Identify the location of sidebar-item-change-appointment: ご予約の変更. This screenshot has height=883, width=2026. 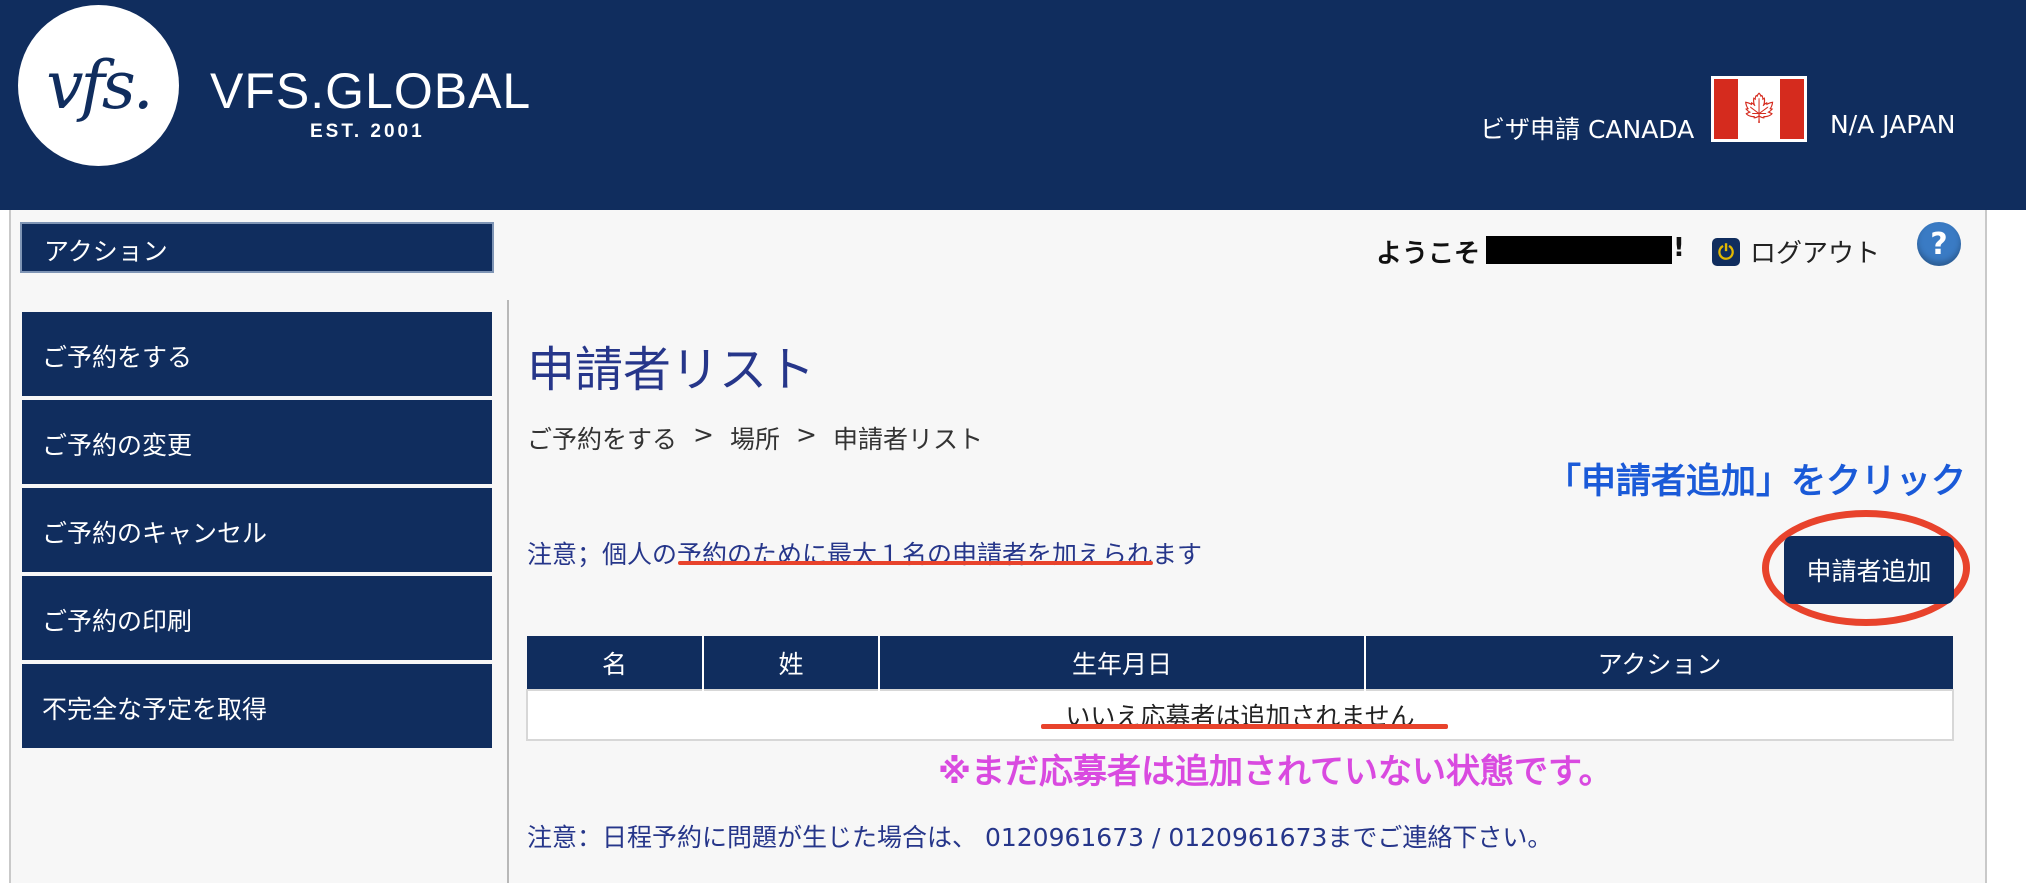
(257, 442).